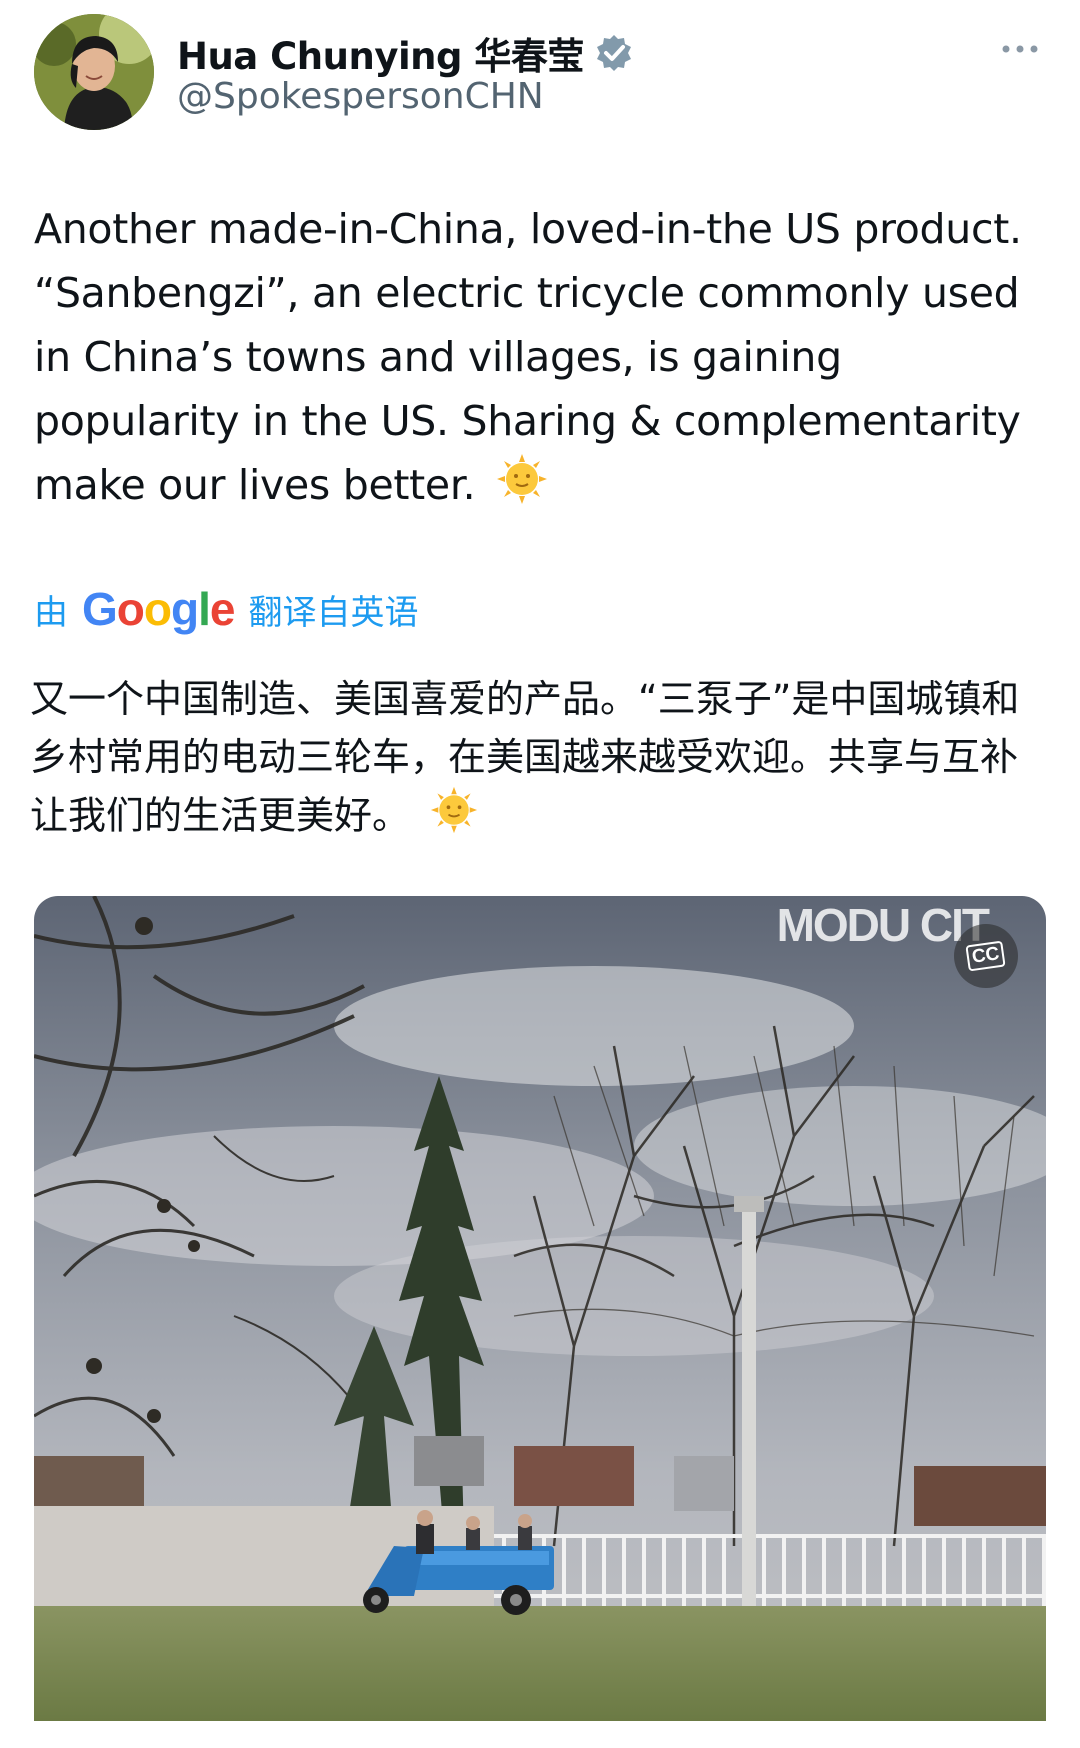  What do you see at coordinates (1020, 49) in the screenshot?
I see `more-options-icon` at bounding box center [1020, 49].